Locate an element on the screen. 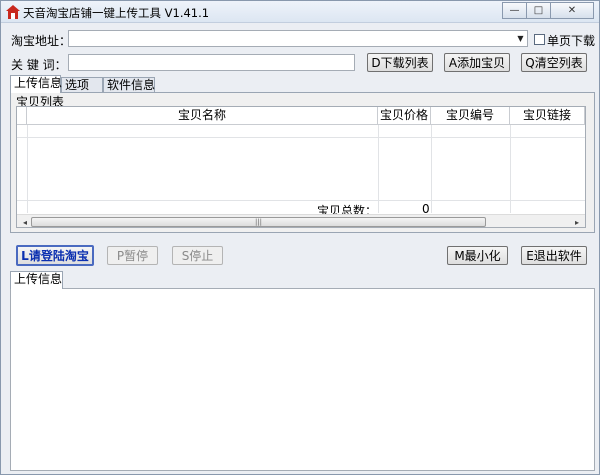  maximize-icon: □ is located at coordinates (538, 10).